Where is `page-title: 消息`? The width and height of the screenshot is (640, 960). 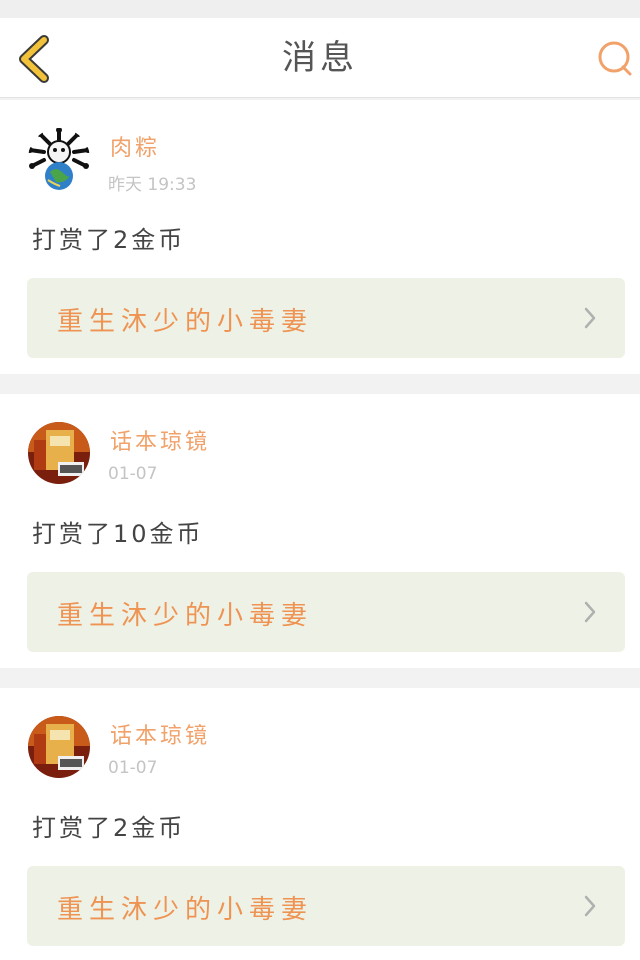 page-title: 消息 is located at coordinates (320, 58).